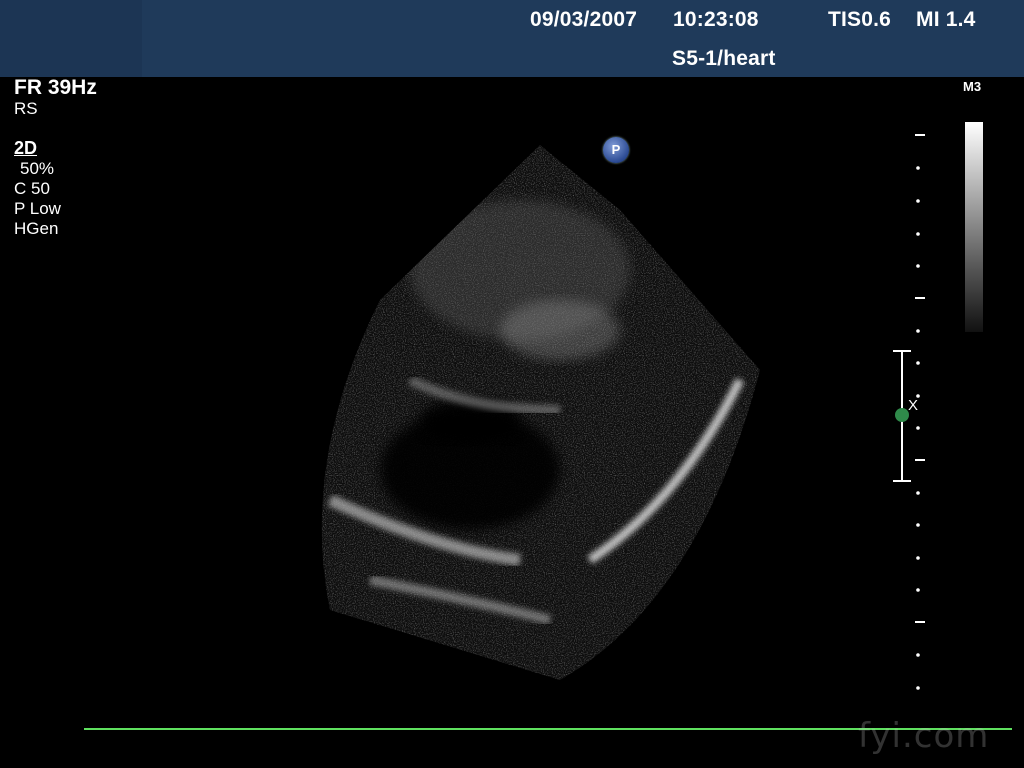  What do you see at coordinates (616, 150) in the screenshot?
I see `orientation-marker-icon: P` at bounding box center [616, 150].